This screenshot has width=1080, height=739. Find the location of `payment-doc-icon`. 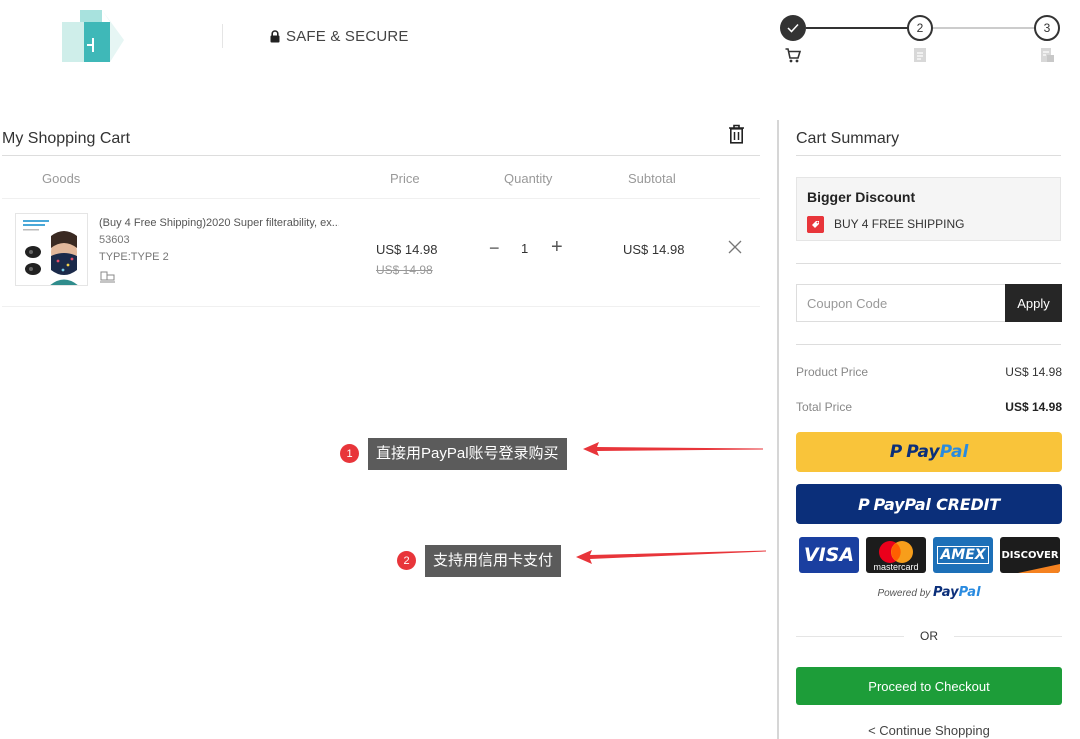

payment-doc-icon is located at coordinates (1047, 55).